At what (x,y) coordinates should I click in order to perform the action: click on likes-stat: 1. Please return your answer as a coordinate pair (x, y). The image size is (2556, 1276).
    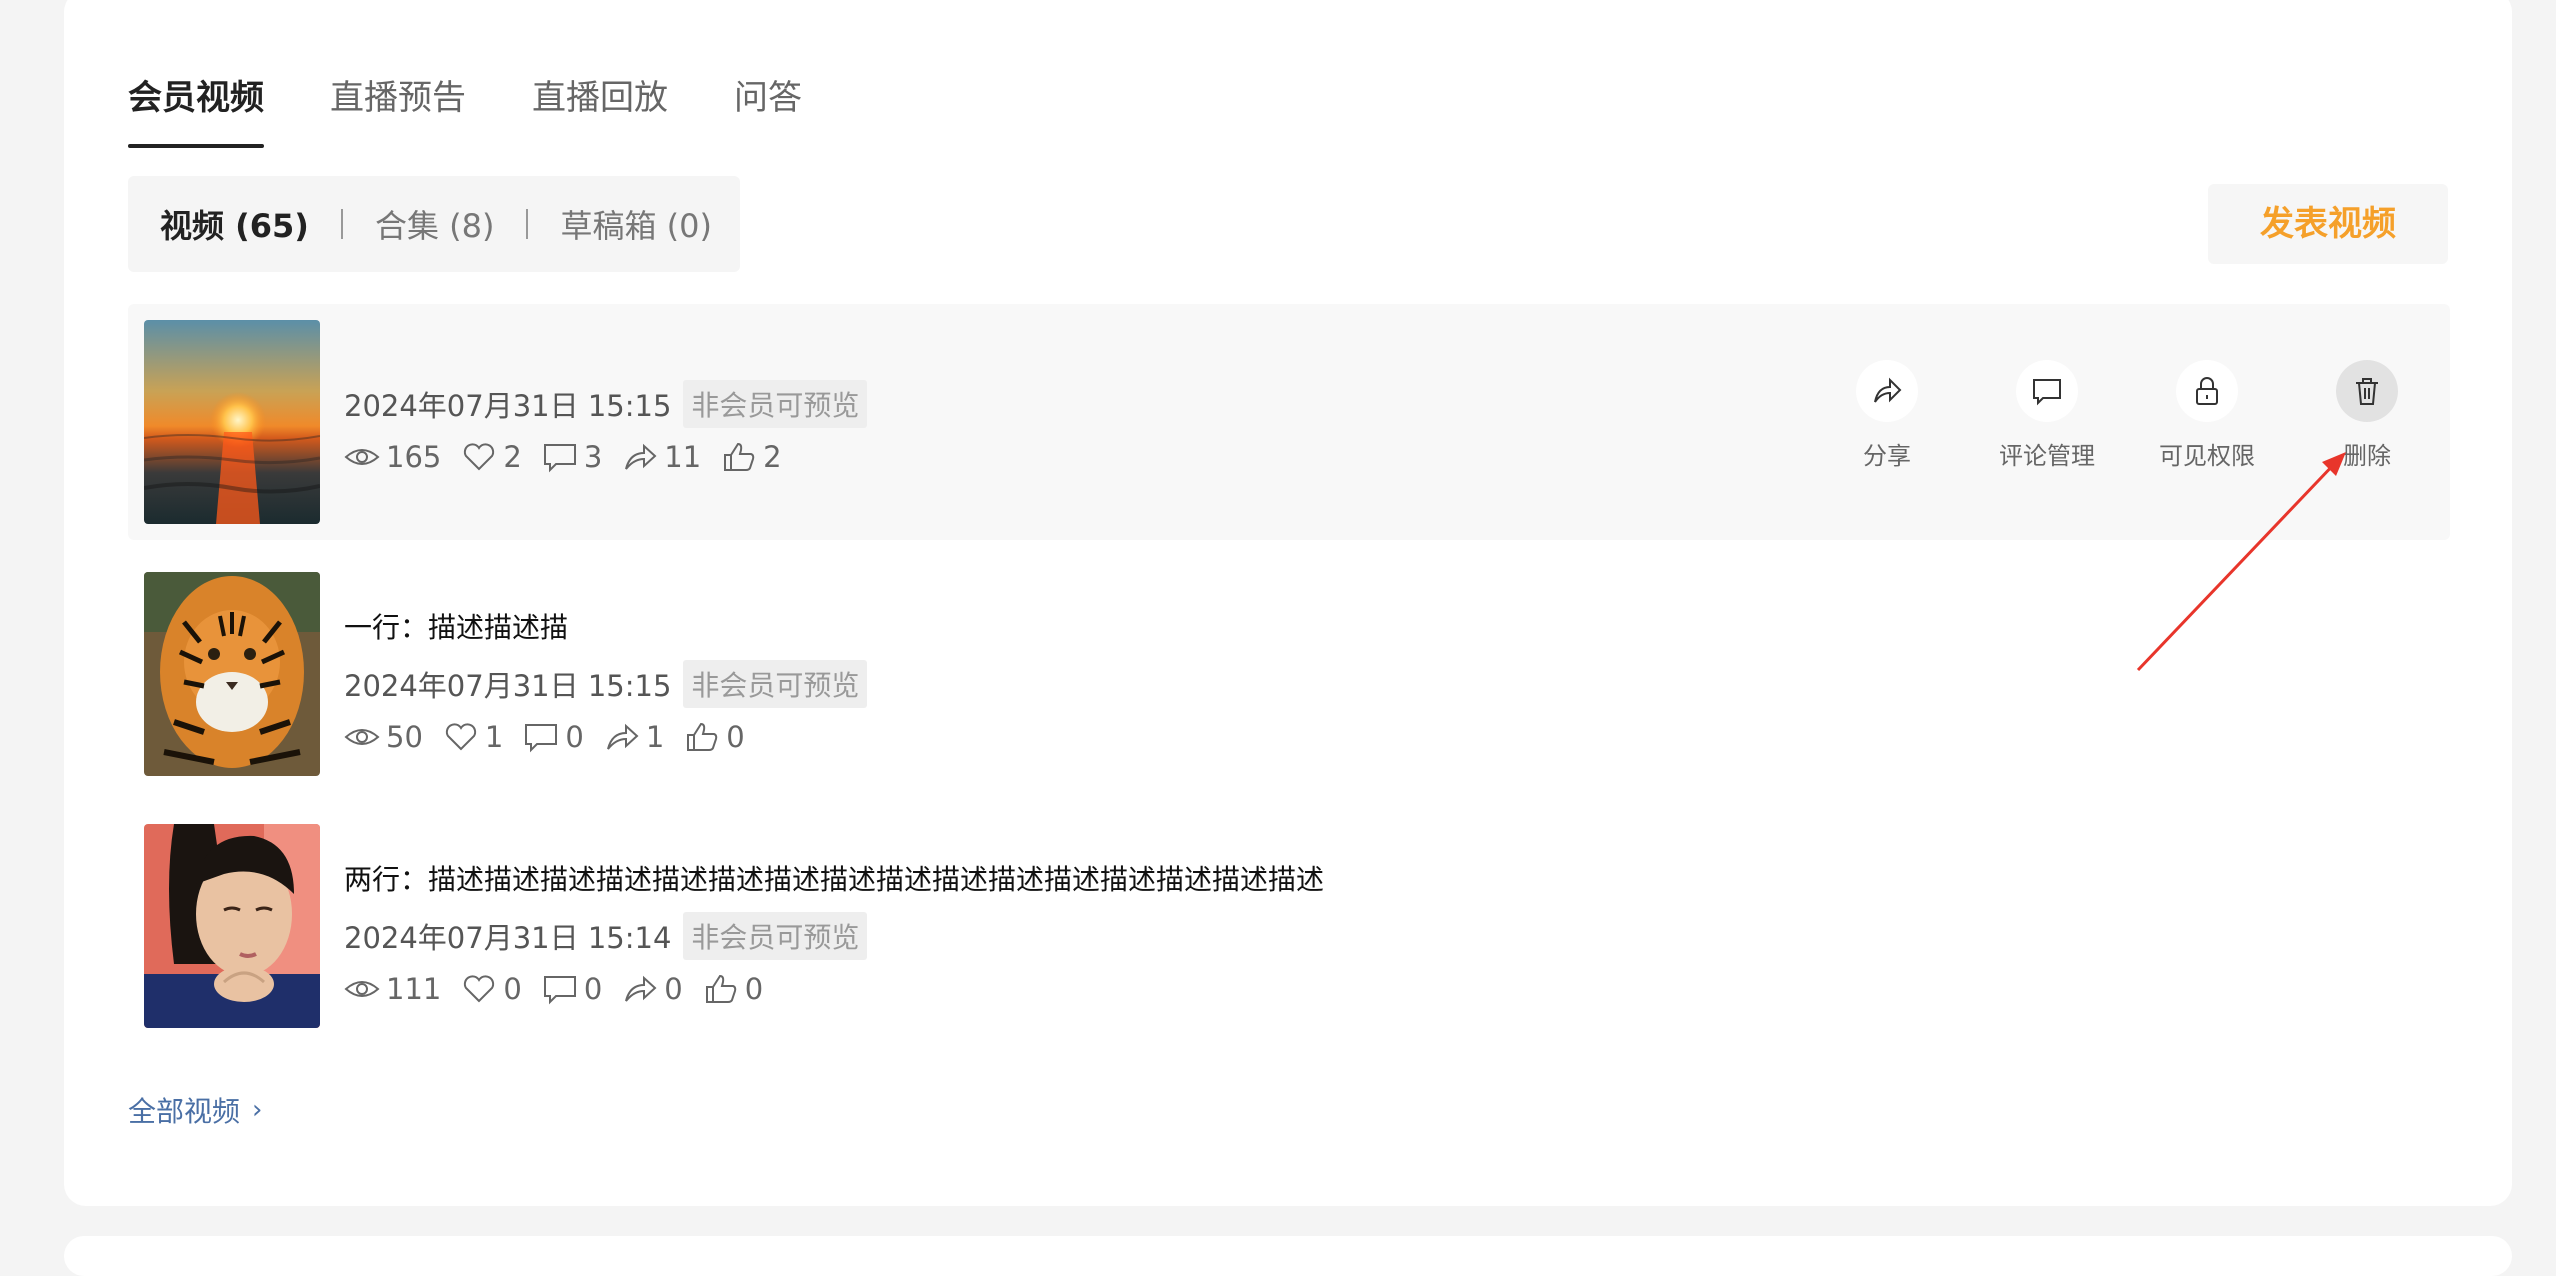
    Looking at the image, I should click on (473, 737).